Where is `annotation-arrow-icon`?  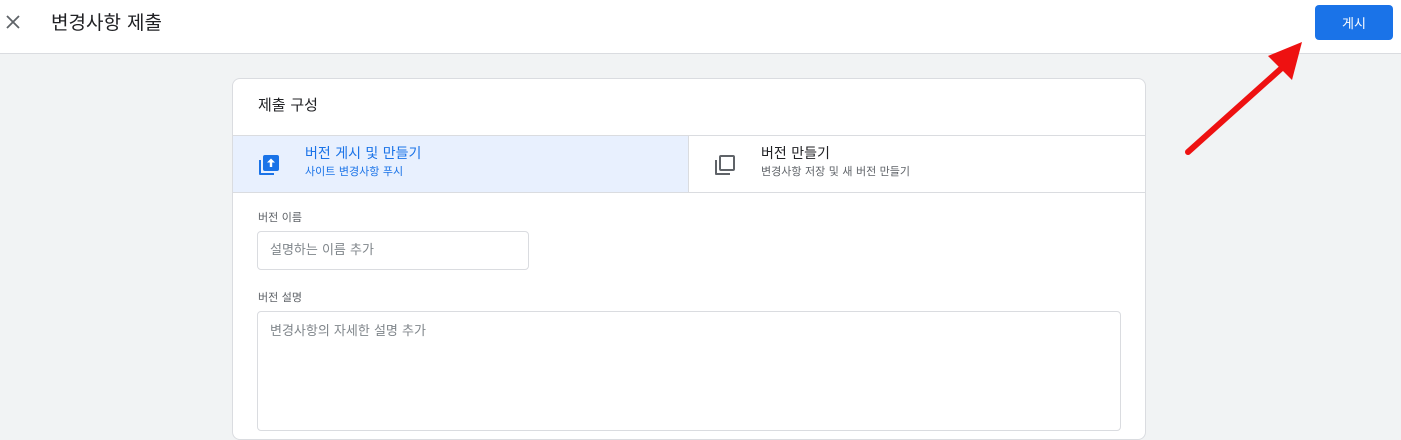 annotation-arrow-icon is located at coordinates (1243, 98).